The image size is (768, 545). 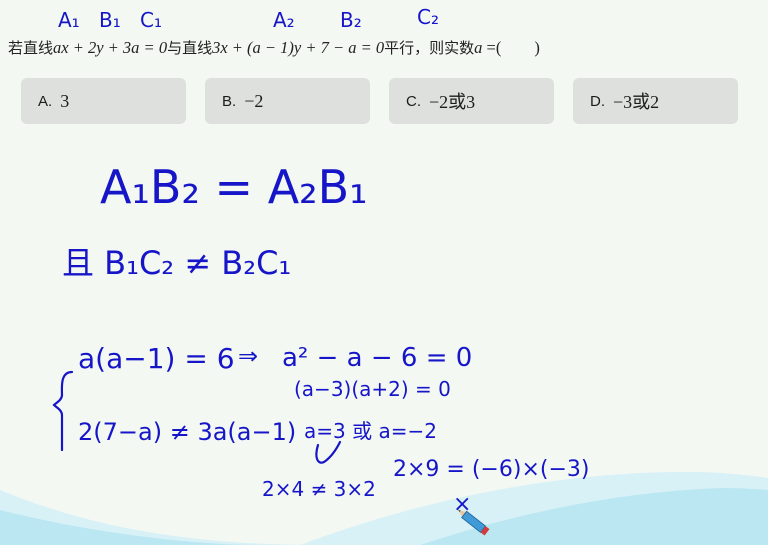 I want to click on label-c1: C₁, so click(x=151, y=20).